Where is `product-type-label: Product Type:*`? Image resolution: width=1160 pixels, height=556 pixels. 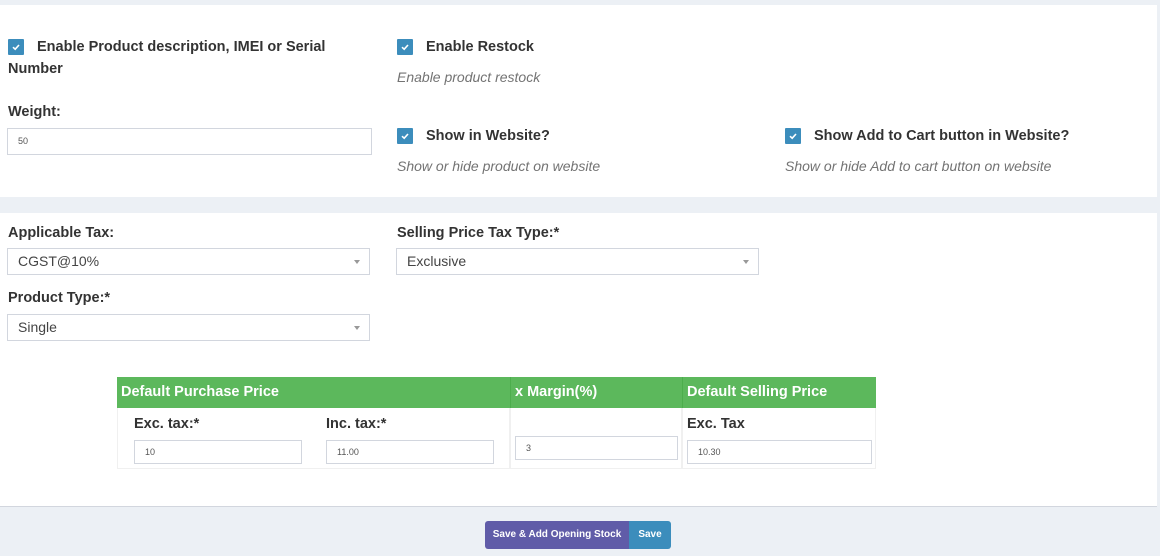 product-type-label: Product Type:* is located at coordinates (59, 298).